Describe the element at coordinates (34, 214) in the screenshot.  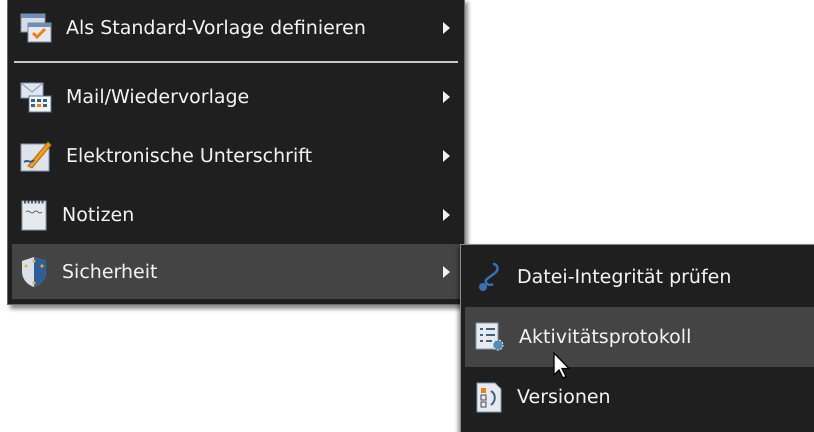
I see `notepad-icon` at that location.